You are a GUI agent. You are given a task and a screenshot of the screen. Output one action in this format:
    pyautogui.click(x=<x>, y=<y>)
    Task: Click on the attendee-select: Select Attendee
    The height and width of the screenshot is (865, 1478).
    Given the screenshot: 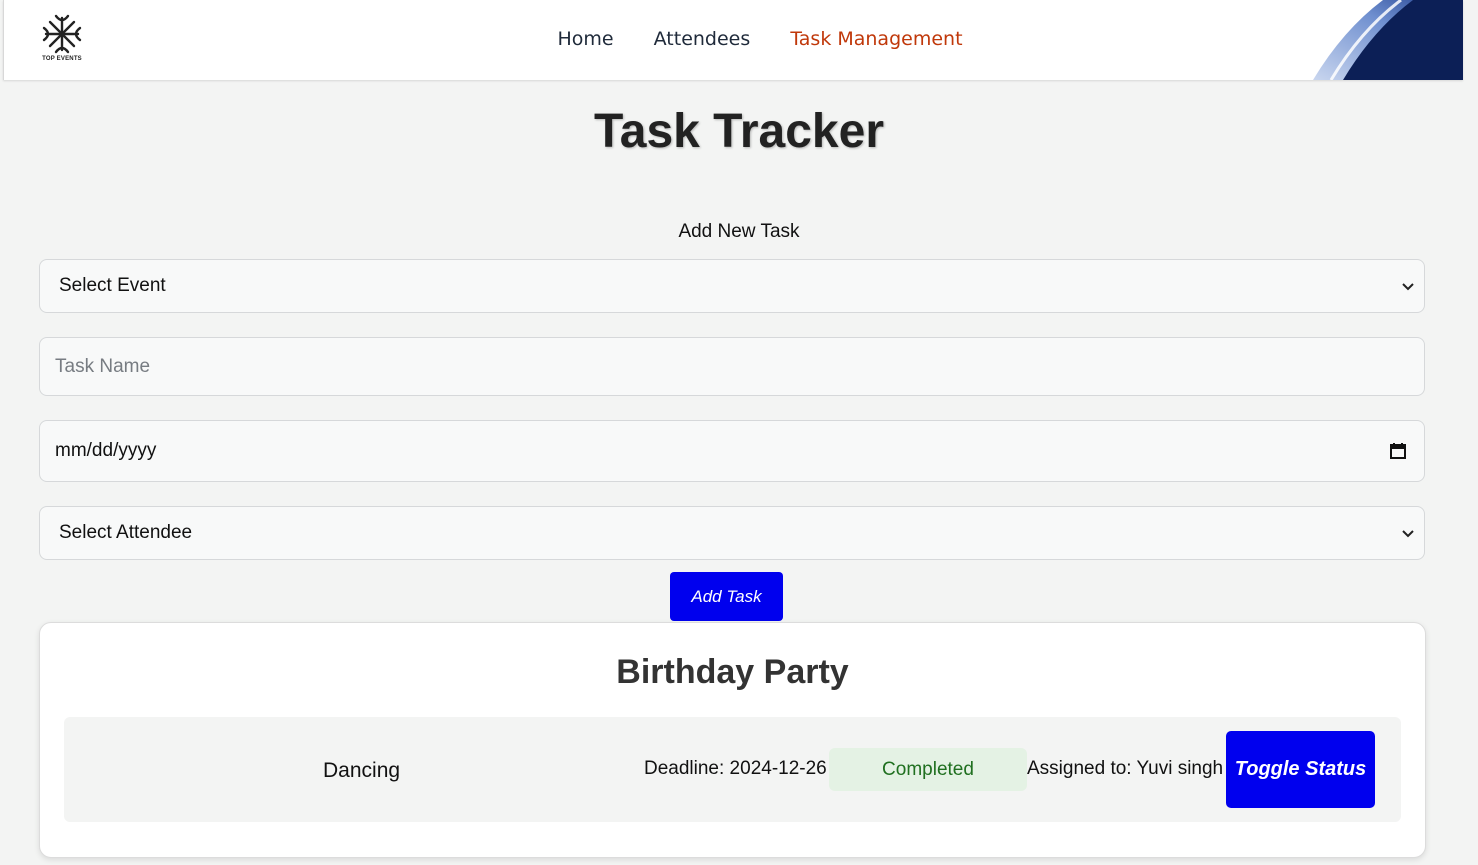 What is the action you would take?
    pyautogui.click(x=732, y=533)
    